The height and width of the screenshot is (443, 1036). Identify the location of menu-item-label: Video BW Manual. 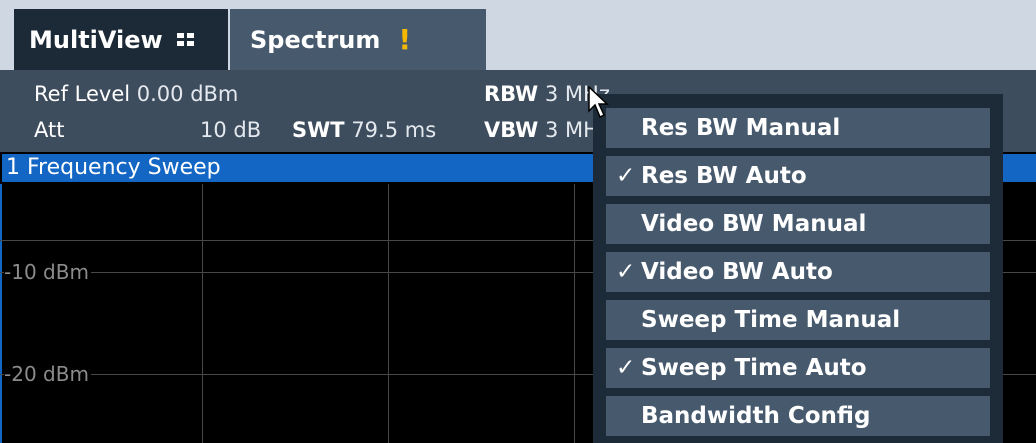
(754, 224).